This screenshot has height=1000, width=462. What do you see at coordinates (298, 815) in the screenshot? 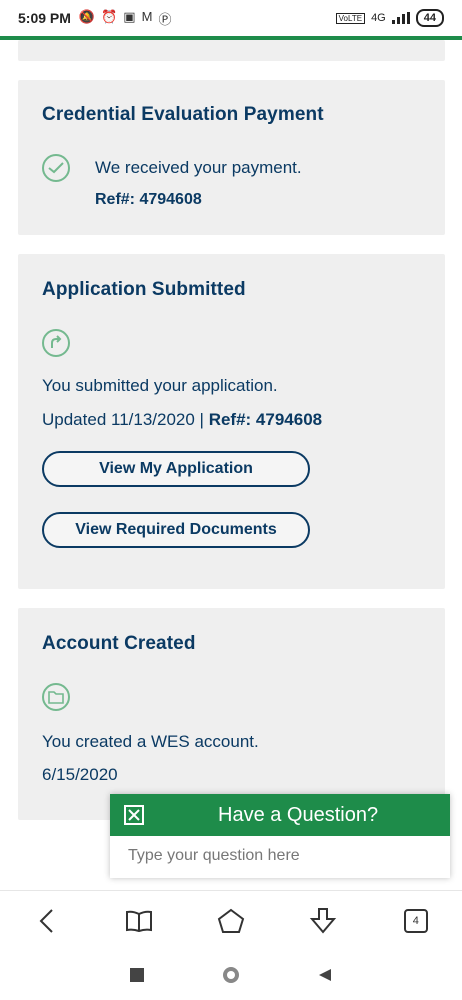
I see `chat-title: Have a Question?` at bounding box center [298, 815].